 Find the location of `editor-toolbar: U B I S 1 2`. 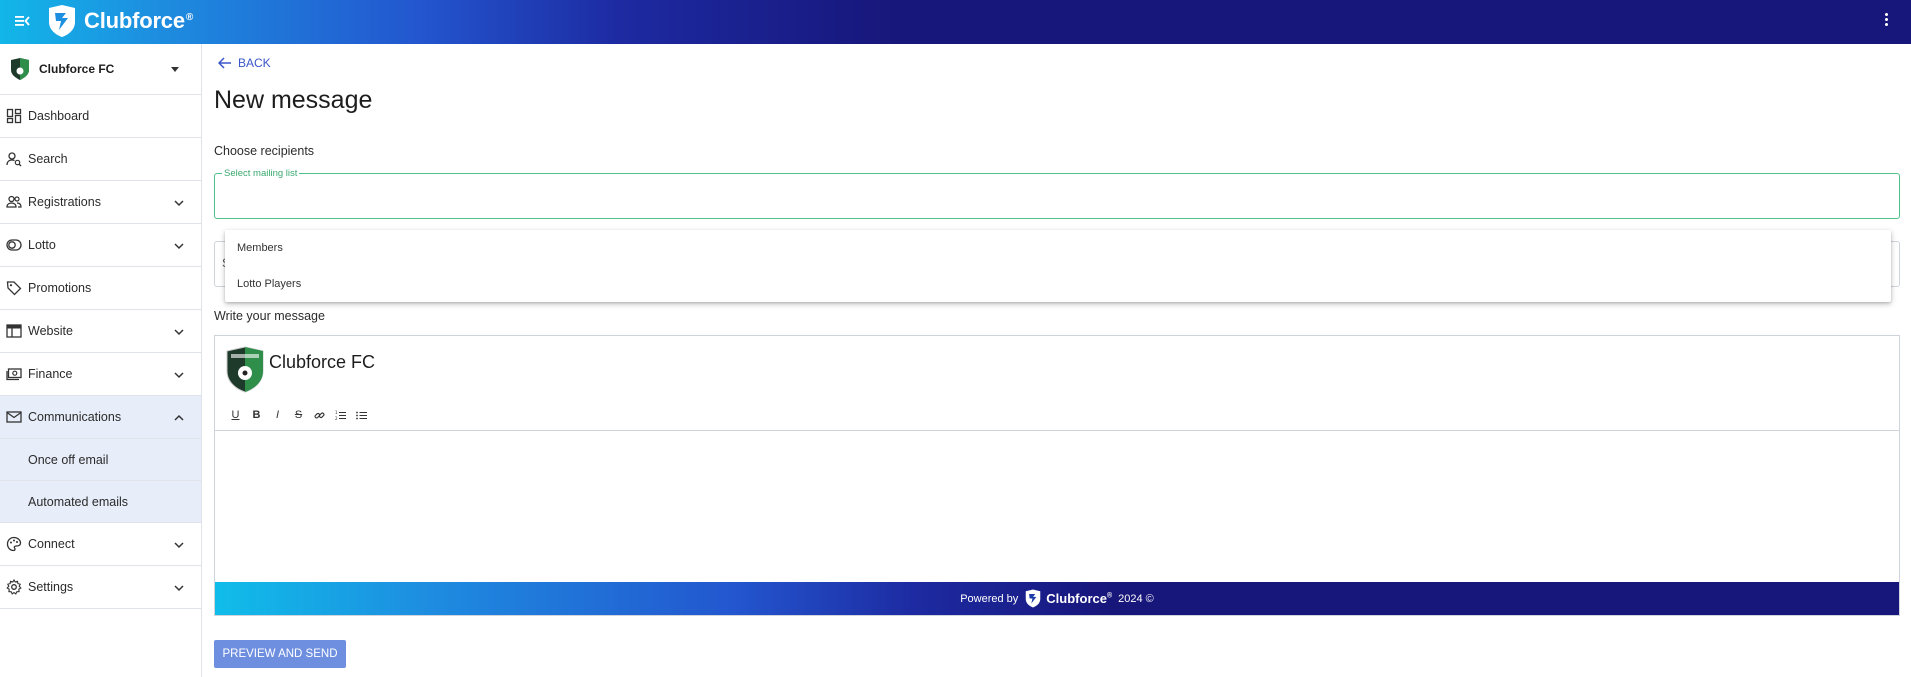

editor-toolbar: U B I S 1 2 is located at coordinates (298, 415).